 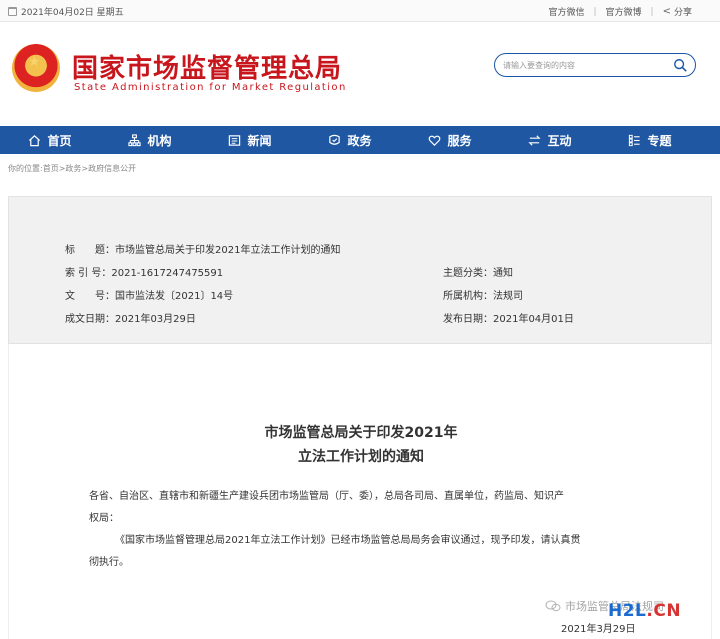 I want to click on body-line2: 彻执行。, so click(x=109, y=562).